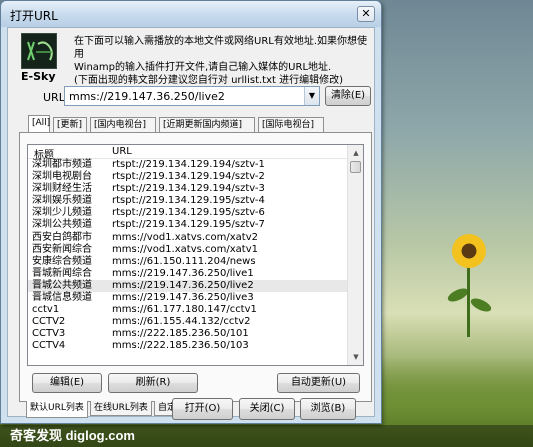 The height and width of the screenshot is (447, 533). I want to click on browse-button: 浏览(B), so click(328, 409).